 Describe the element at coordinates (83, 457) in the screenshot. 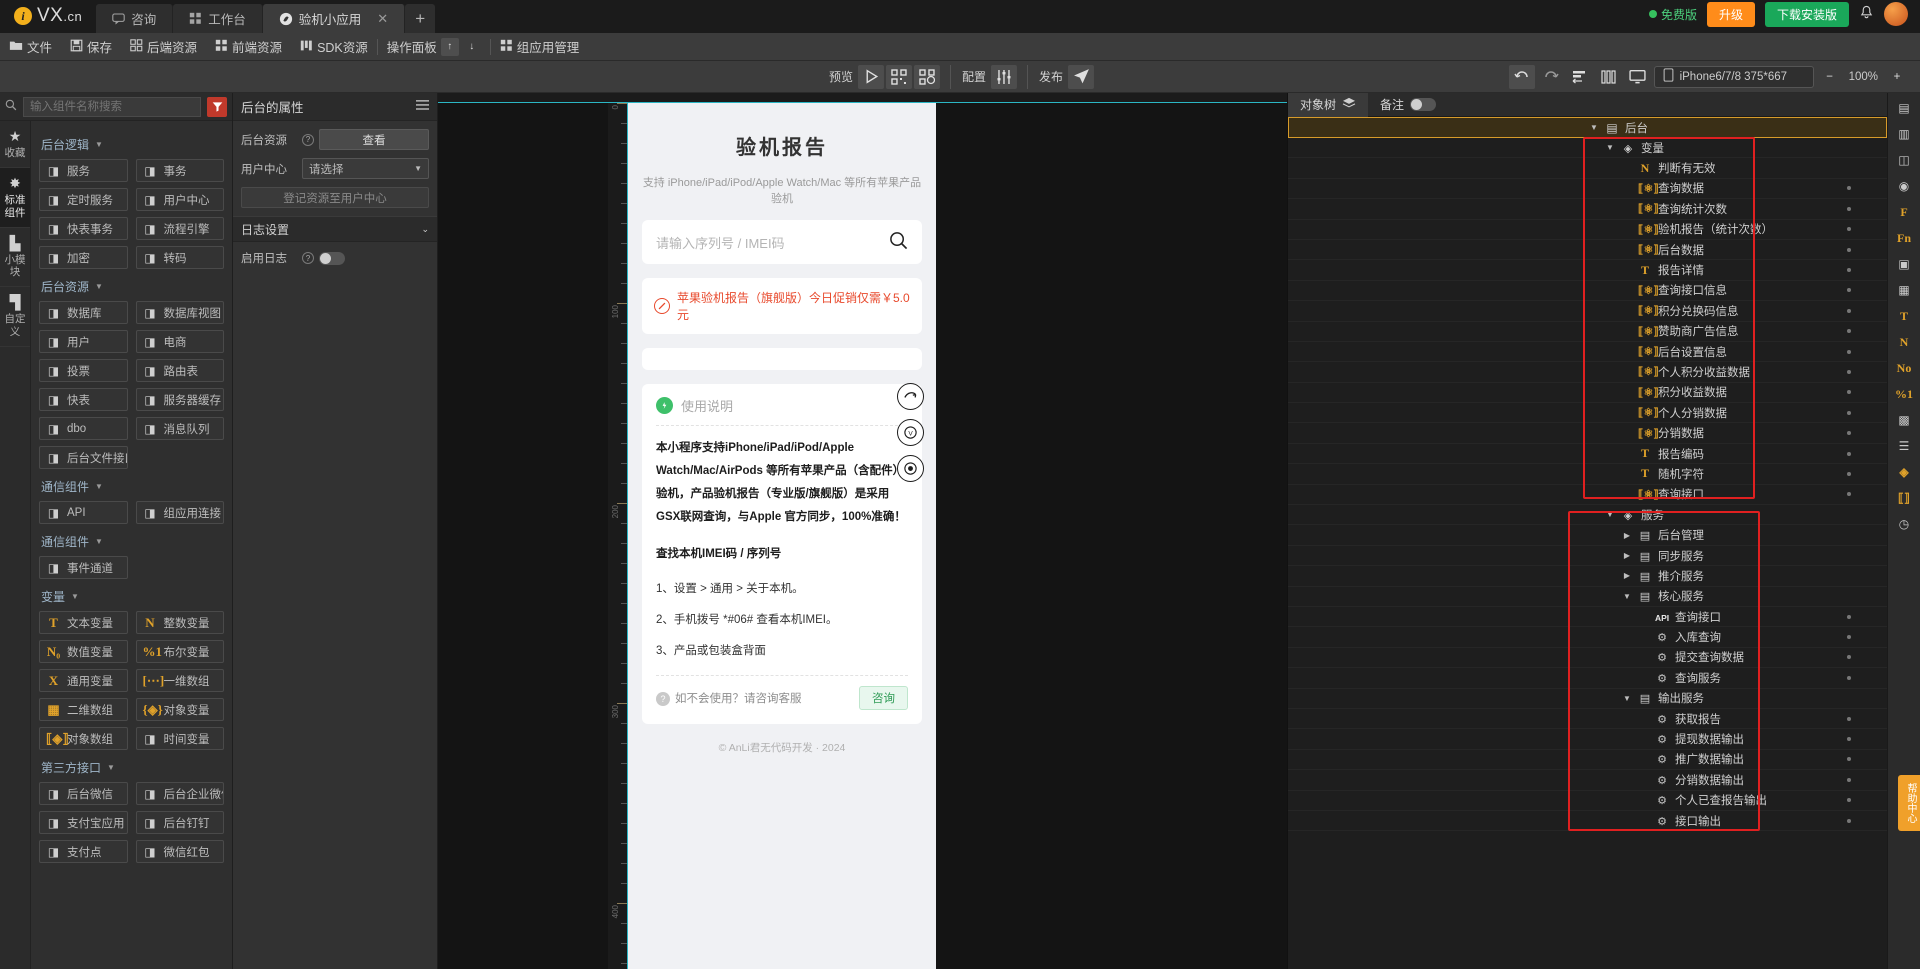

I see `component-fileapi-icon: ◨ 后台文件接口` at that location.